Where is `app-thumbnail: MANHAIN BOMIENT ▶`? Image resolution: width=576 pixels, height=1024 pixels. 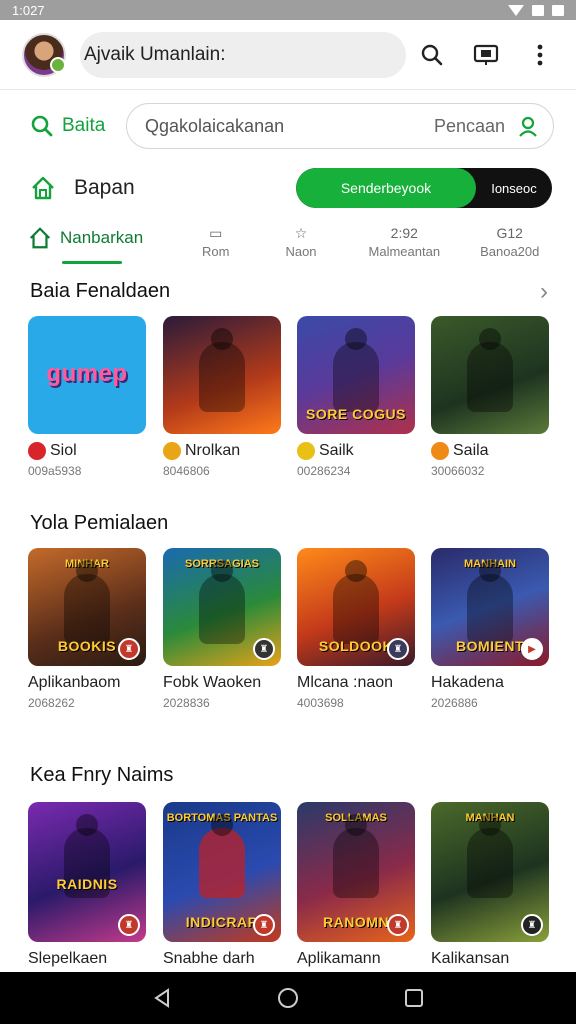 app-thumbnail: MANHAIN BOMIENT ▶ is located at coordinates (490, 607).